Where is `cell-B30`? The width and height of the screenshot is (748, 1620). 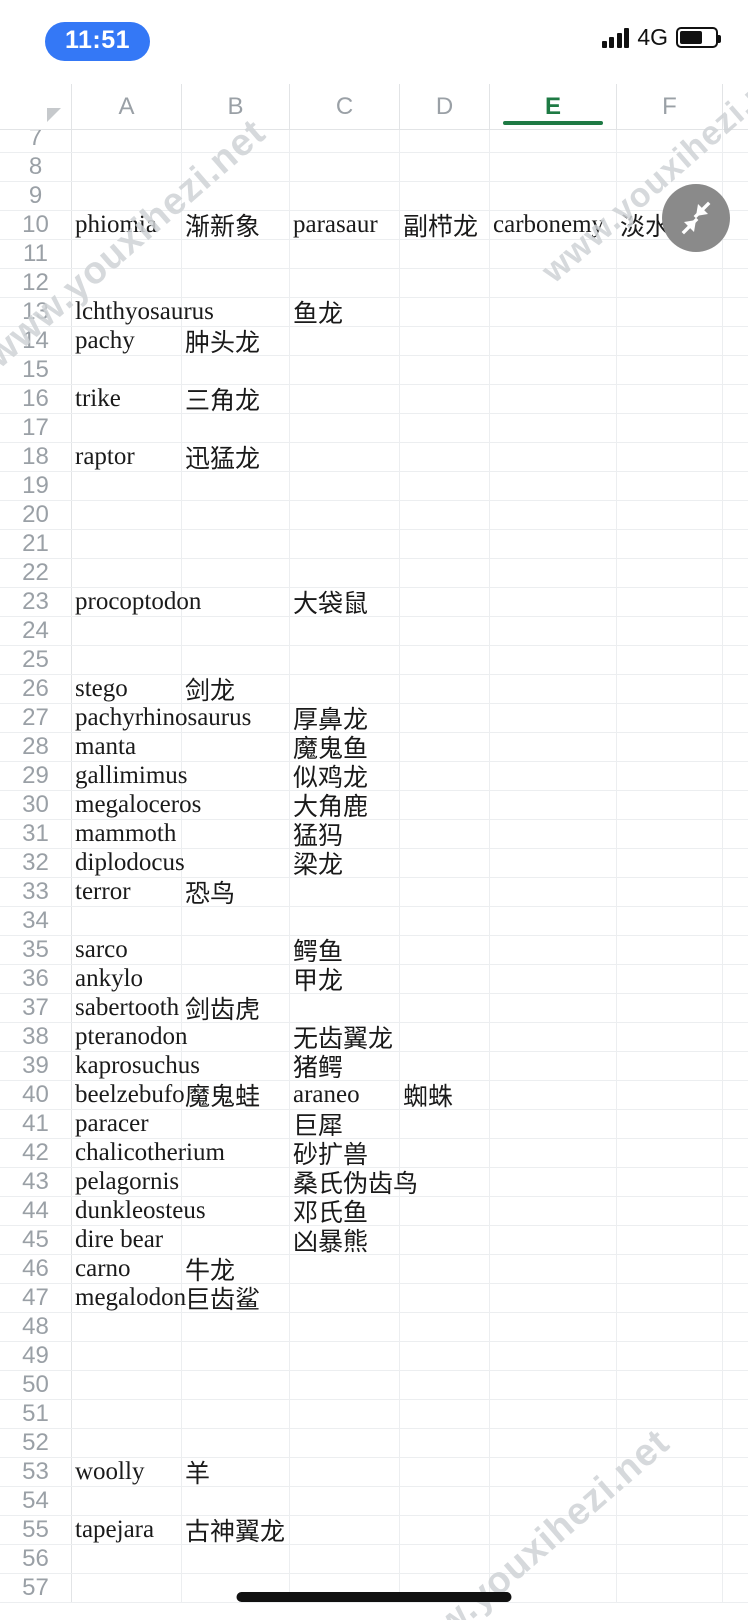
cell-B30 is located at coordinates (236, 805).